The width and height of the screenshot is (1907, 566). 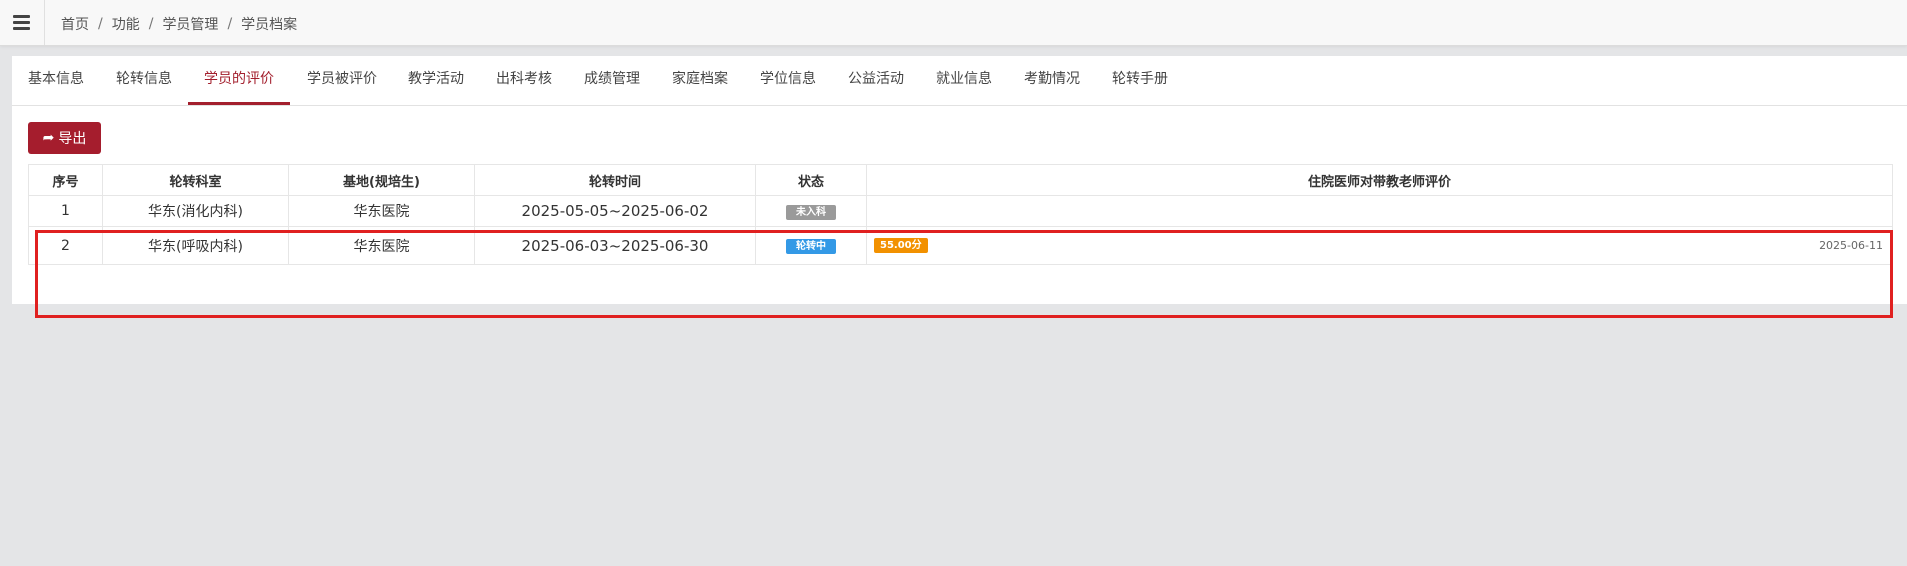 What do you see at coordinates (144, 80) in the screenshot?
I see `tab-rotation-info: 轮转信息` at bounding box center [144, 80].